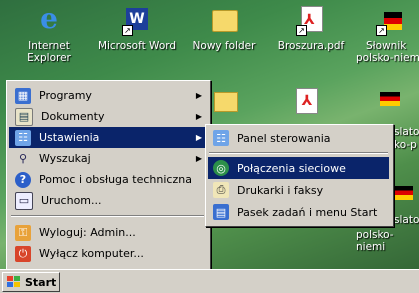 This screenshot has width=419, height=293. Describe the element at coordinates (23, 137) in the screenshot. I see `settings-icon: ☷` at that location.